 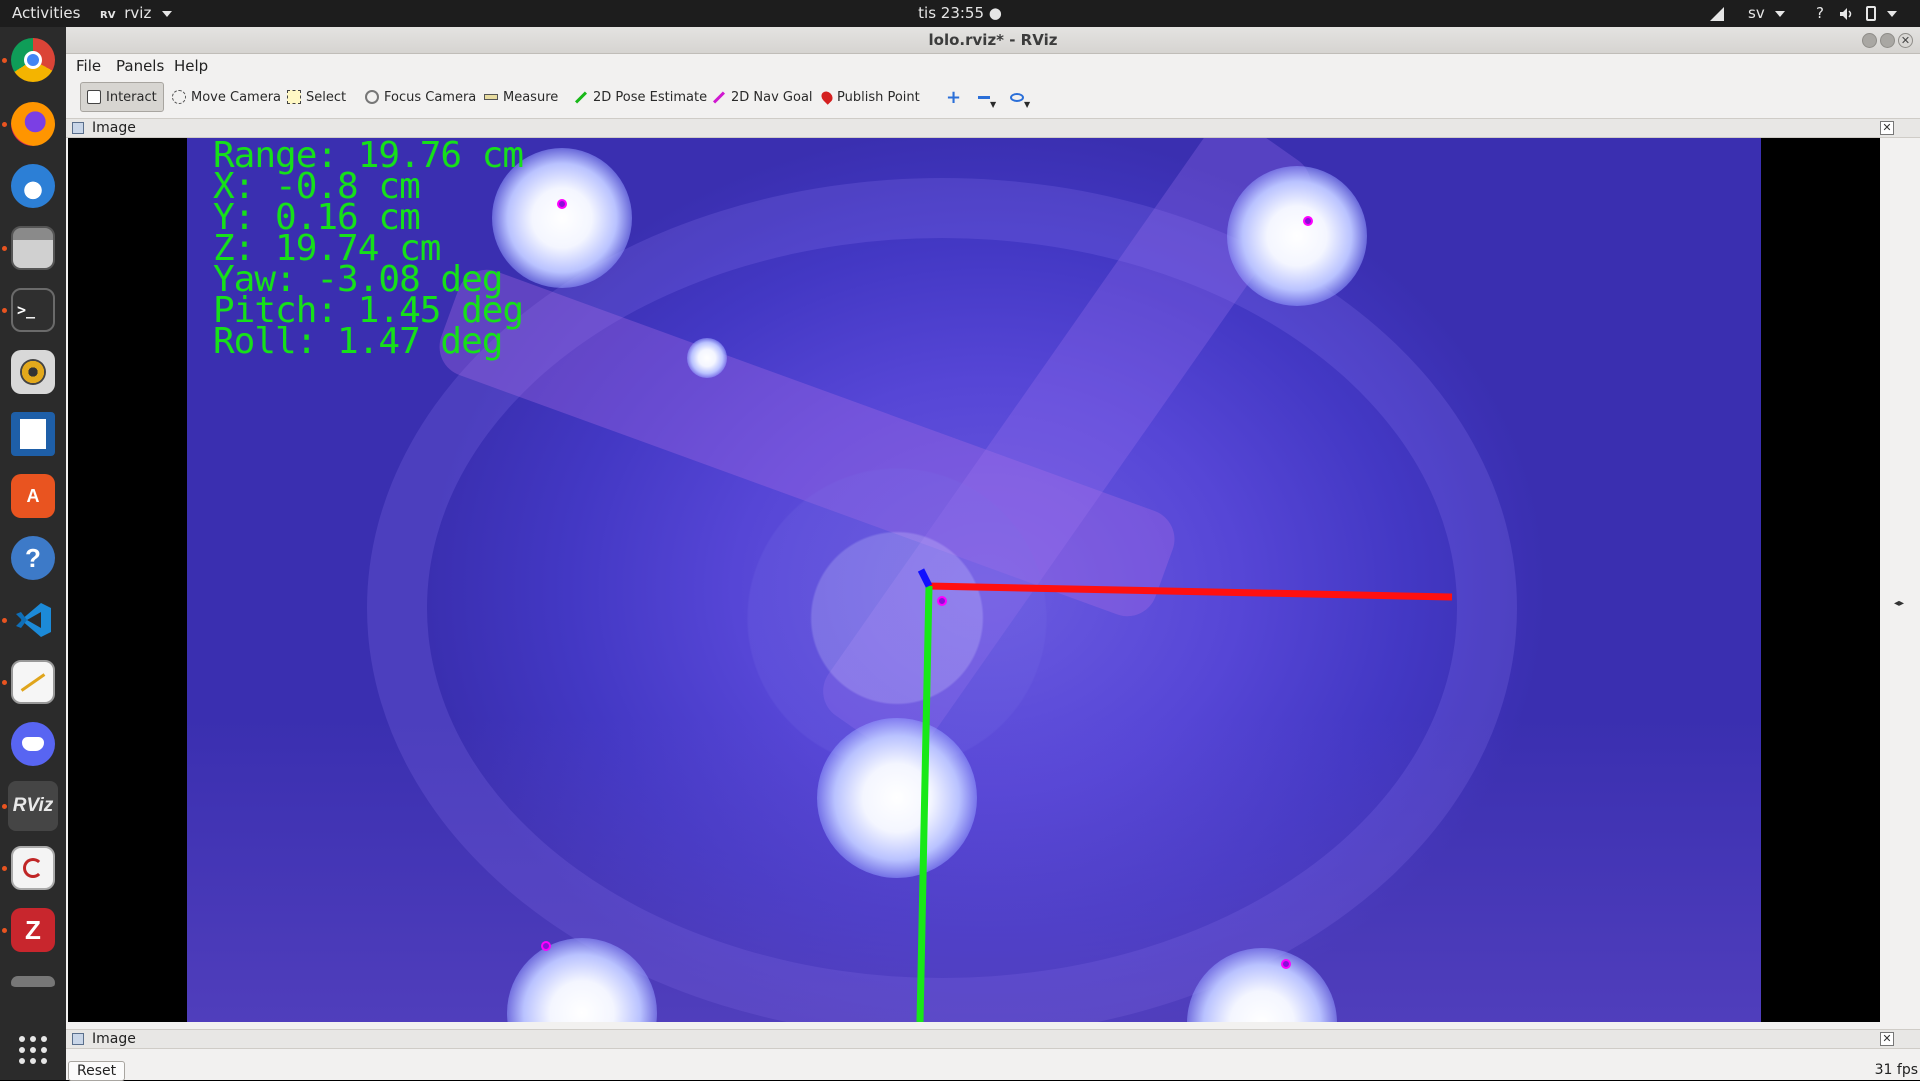 What do you see at coordinates (650, 97) in the screenshot?
I see `pose-estimate-label: 2D Pose Estimate` at bounding box center [650, 97].